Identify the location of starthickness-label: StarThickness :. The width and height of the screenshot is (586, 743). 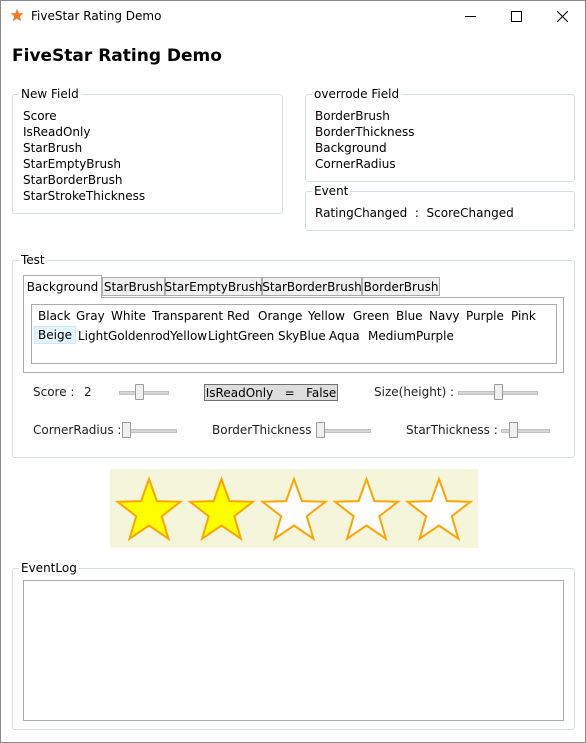
(452, 430).